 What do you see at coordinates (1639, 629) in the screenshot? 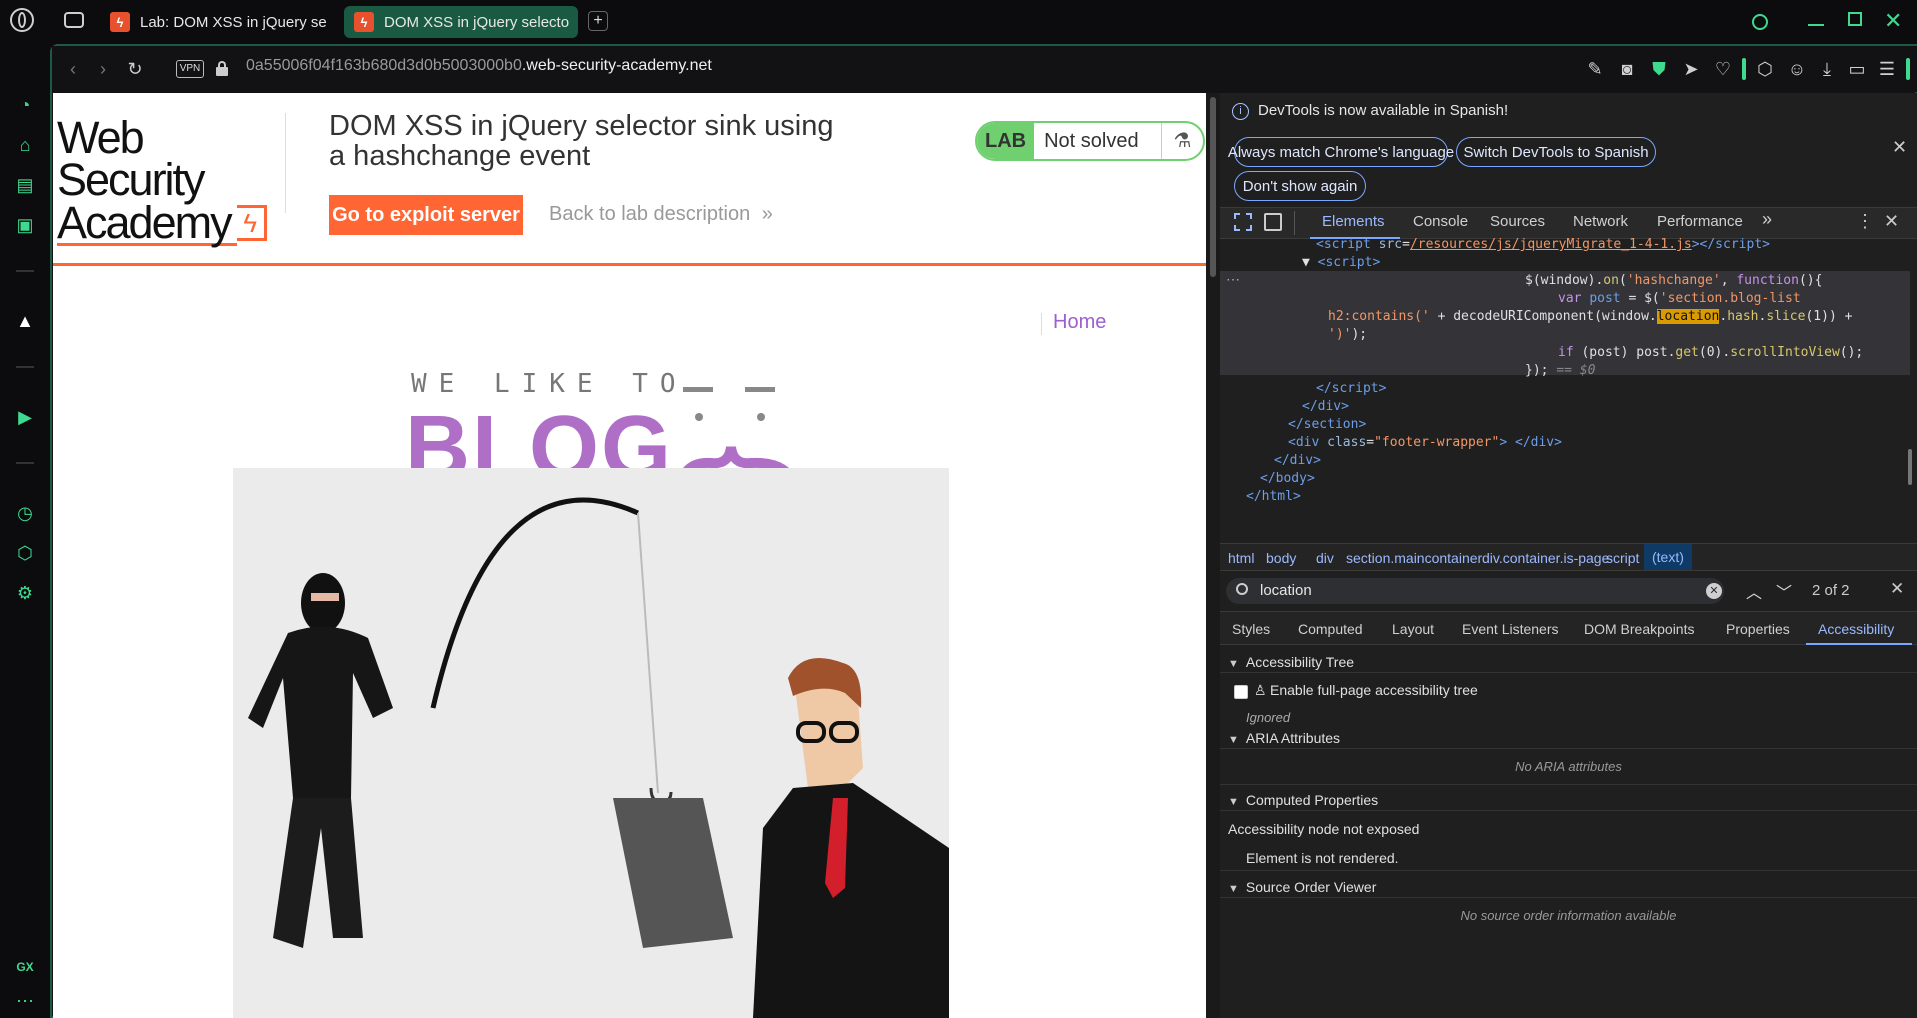
I see `subtab-dom-breakpoints: DOM Breakpoints` at bounding box center [1639, 629].